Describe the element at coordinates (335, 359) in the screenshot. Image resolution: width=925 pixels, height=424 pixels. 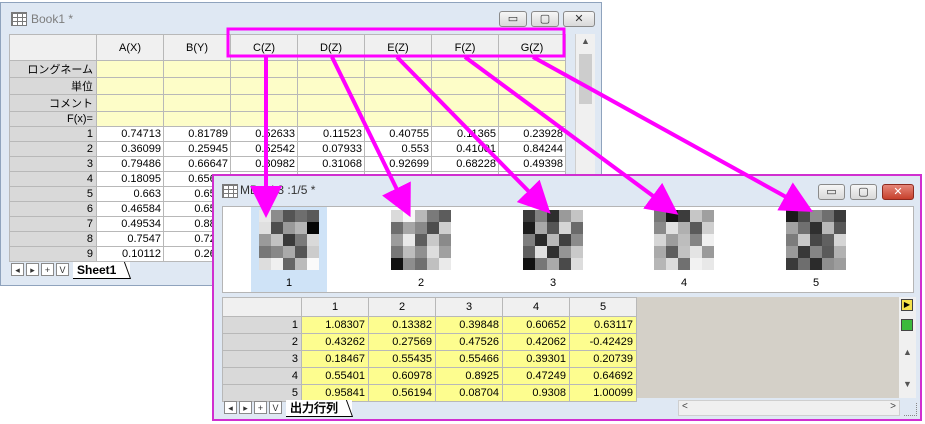
I see `data-cell: 0.18467` at that location.